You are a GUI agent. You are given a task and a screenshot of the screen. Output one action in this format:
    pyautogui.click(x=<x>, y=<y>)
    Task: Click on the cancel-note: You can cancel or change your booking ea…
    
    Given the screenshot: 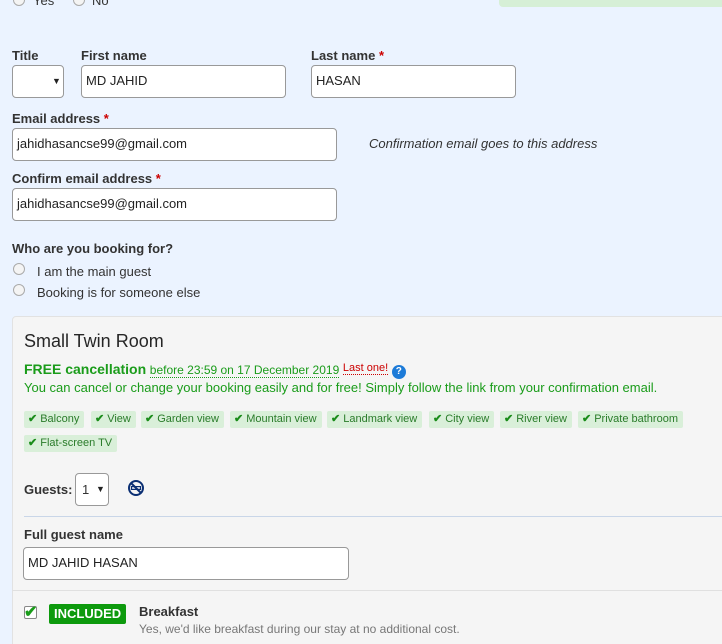 What is the action you would take?
    pyautogui.click(x=341, y=387)
    